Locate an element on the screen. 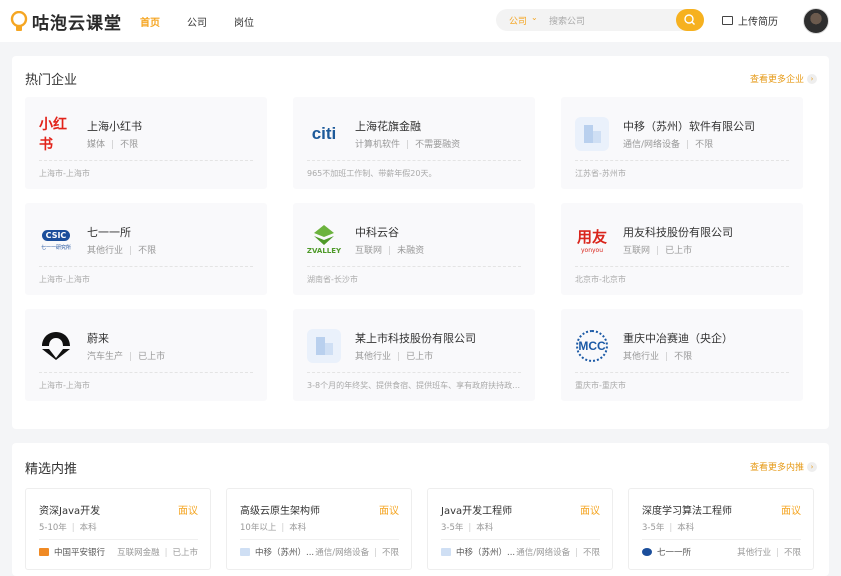 The image size is (841, 576). job-card: 深度学习算法工程师 面议 3-5年 | 本科 七一一所 其他行业 | 不限 is located at coordinates (721, 529).